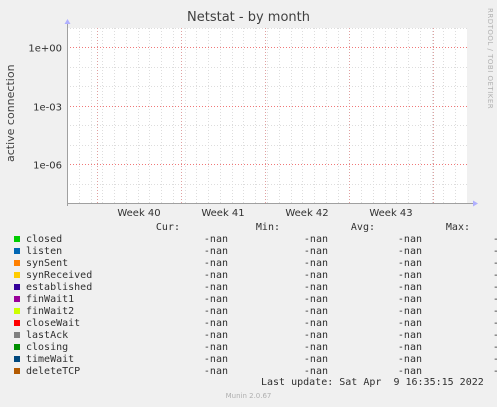 This screenshot has height=407, width=497. I want to click on legend-name: closed, so click(44, 239).